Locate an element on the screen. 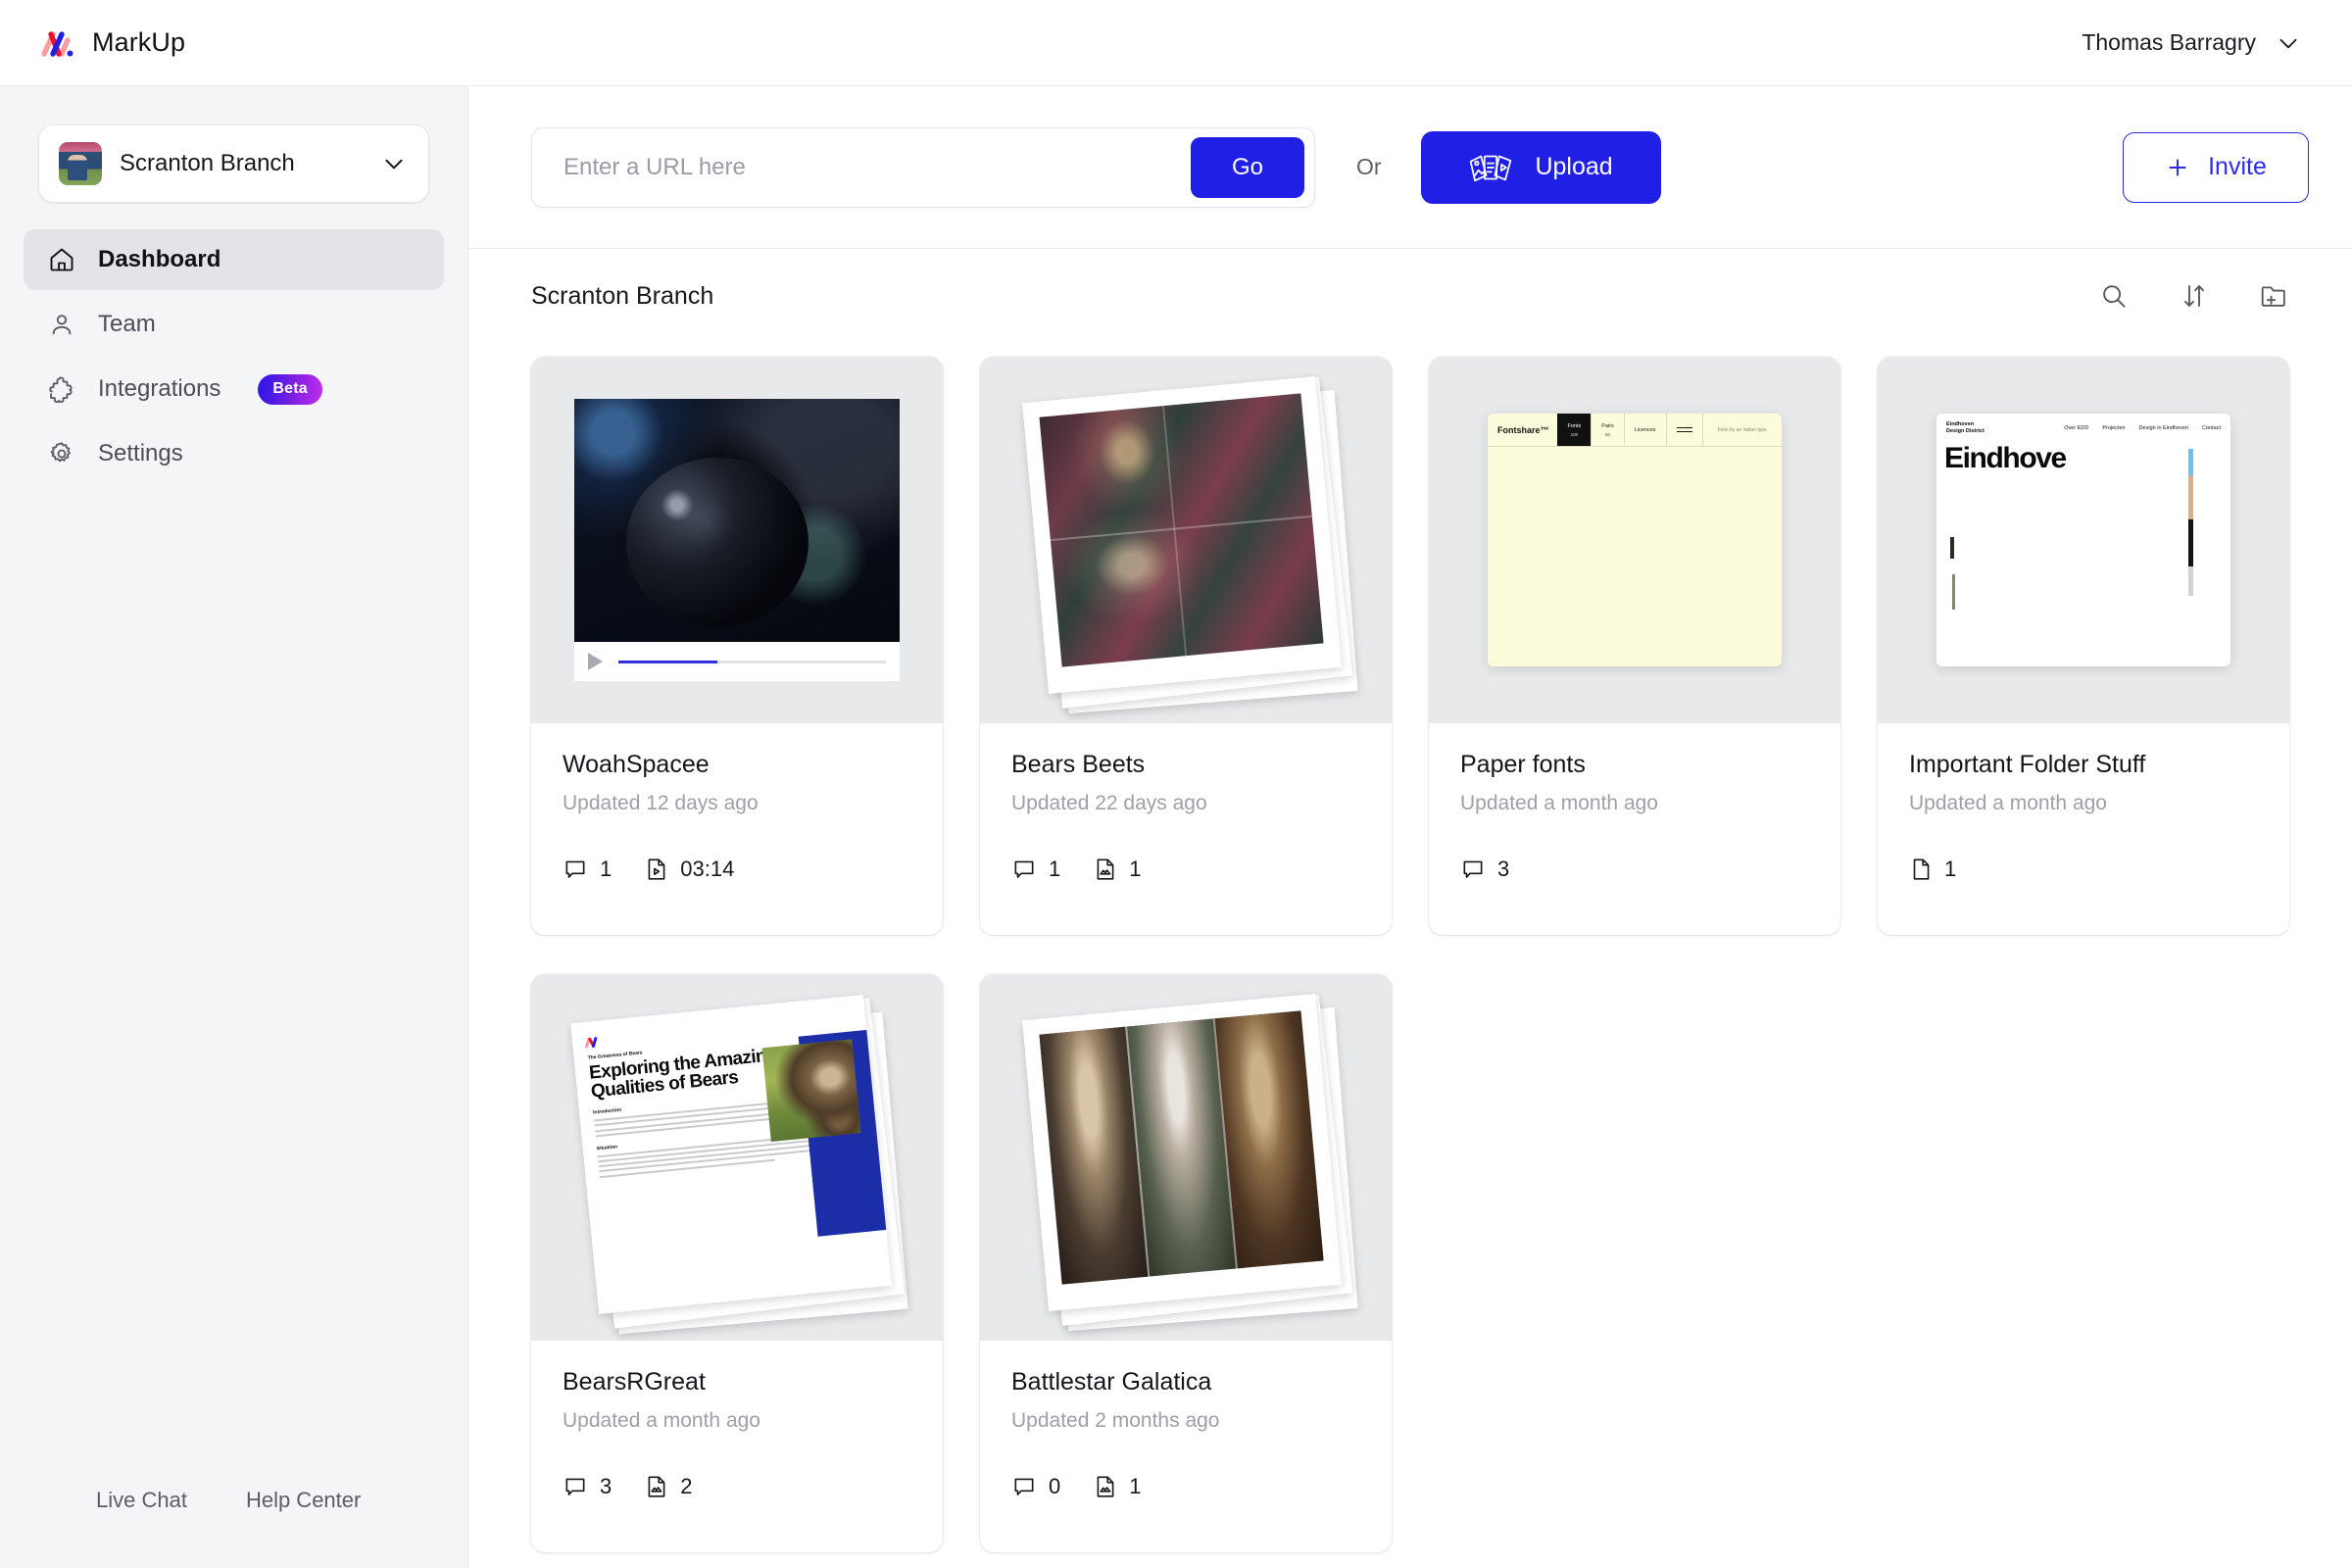 This screenshot has height=1568, width=2352. card-thumbnail-photo is located at coordinates (1186, 540).